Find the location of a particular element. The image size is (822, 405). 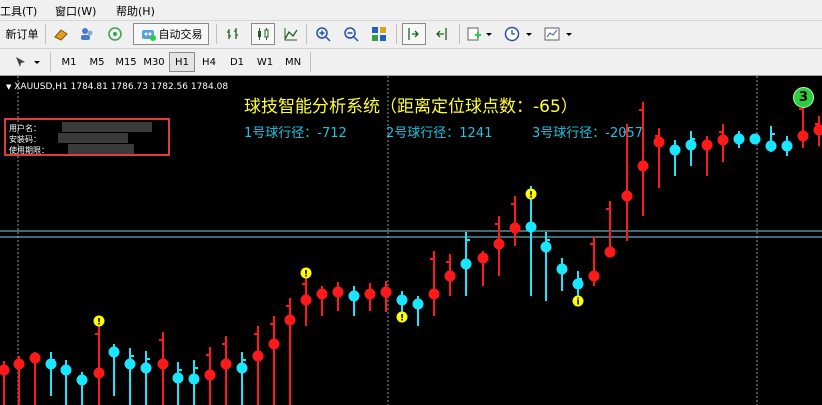

navigator-icon is located at coordinates (87, 34).